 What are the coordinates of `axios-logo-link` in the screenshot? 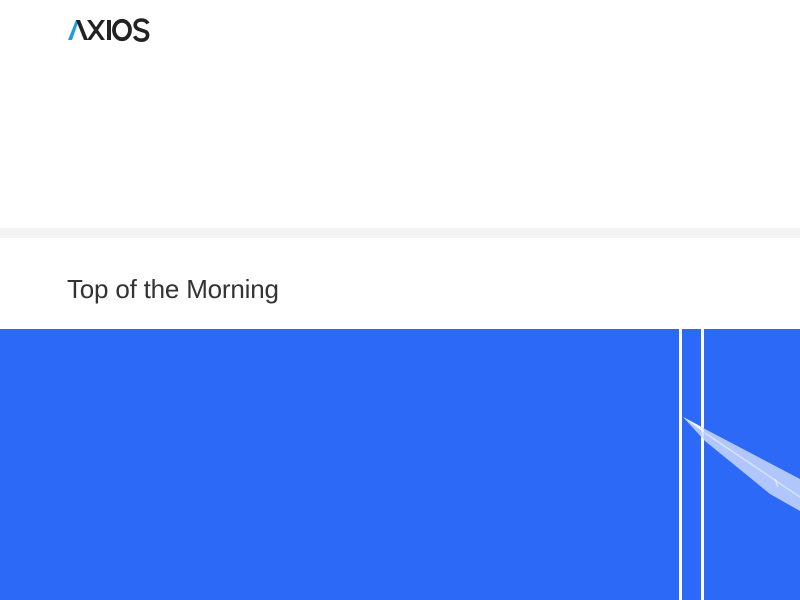 It's located at (109, 30).